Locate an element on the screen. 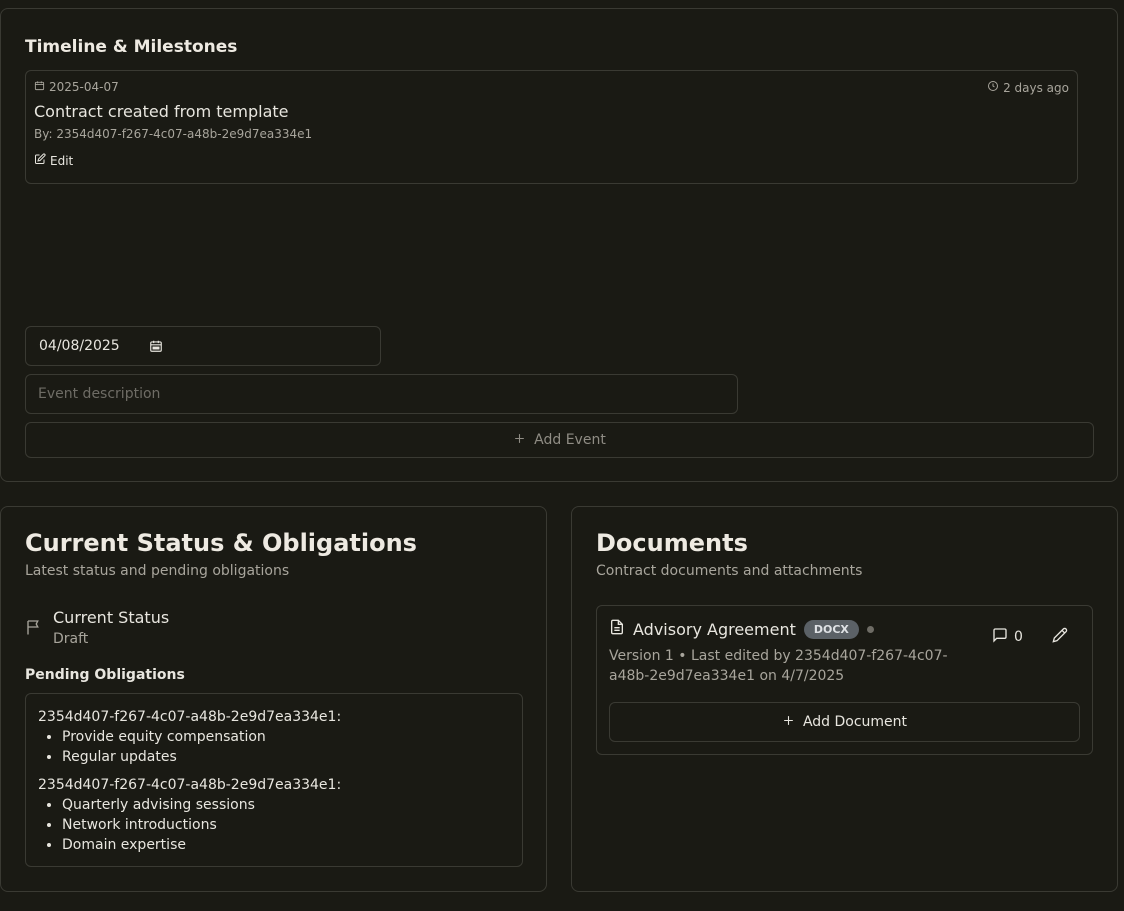 The width and height of the screenshot is (1124, 911). event-date-input: 04/08/2025 is located at coordinates (203, 346).